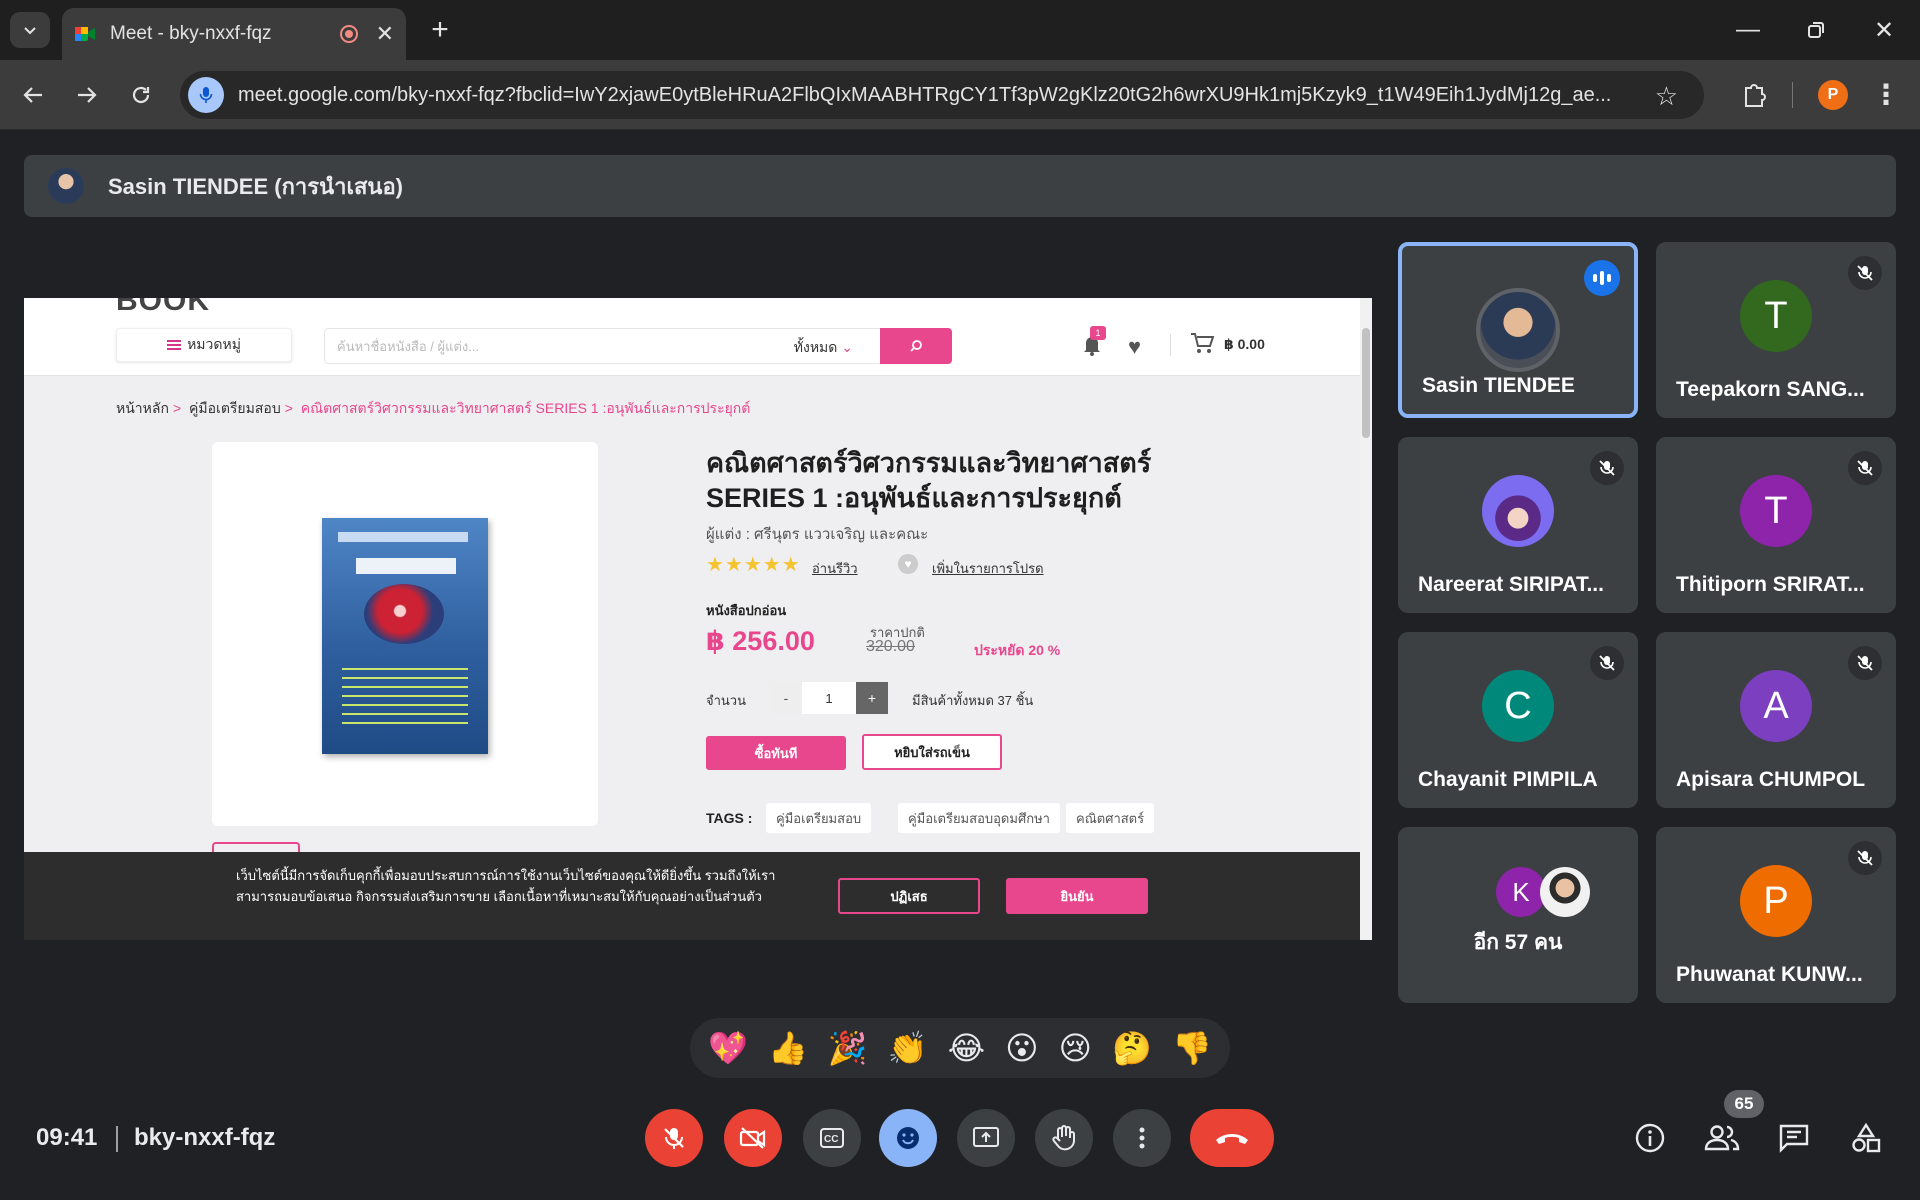 This screenshot has height=1200, width=1920. What do you see at coordinates (1064, 1138) in the screenshot?
I see `raise-hand-button` at bounding box center [1064, 1138].